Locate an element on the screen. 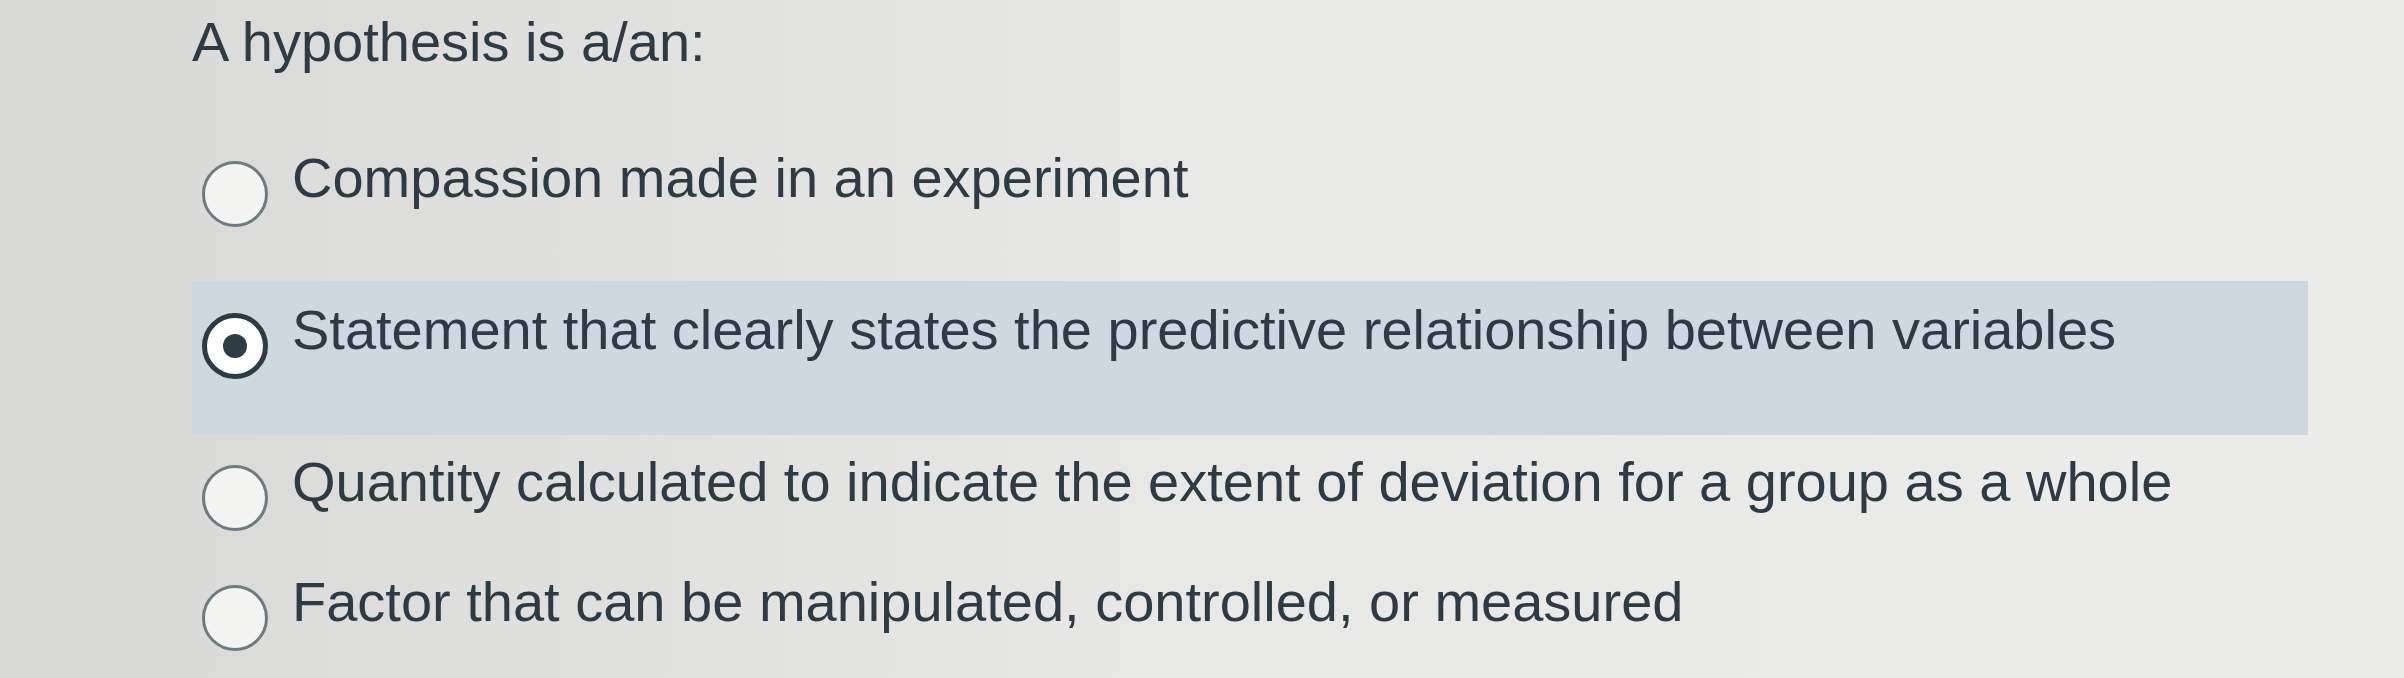 The image size is (2404, 678). answer-option-label: Factor that can be manipulated, controlled, or measured is located at coordinates (988, 602).